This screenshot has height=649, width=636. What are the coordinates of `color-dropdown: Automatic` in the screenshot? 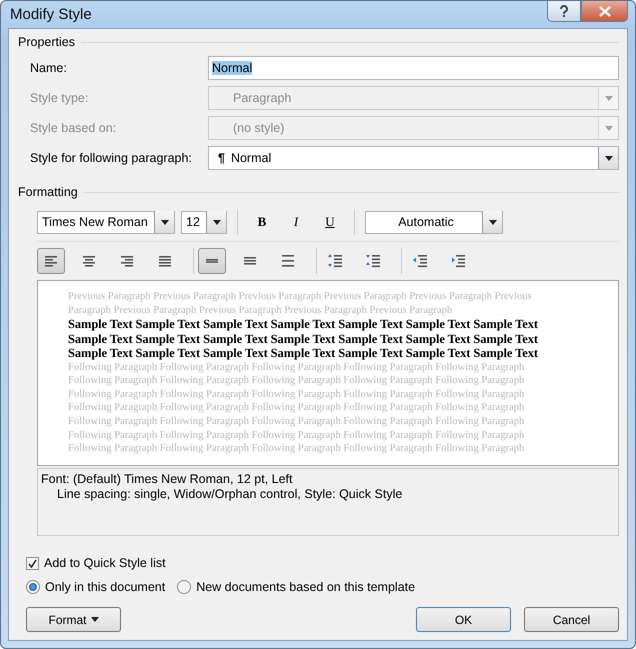 It's located at (434, 222).